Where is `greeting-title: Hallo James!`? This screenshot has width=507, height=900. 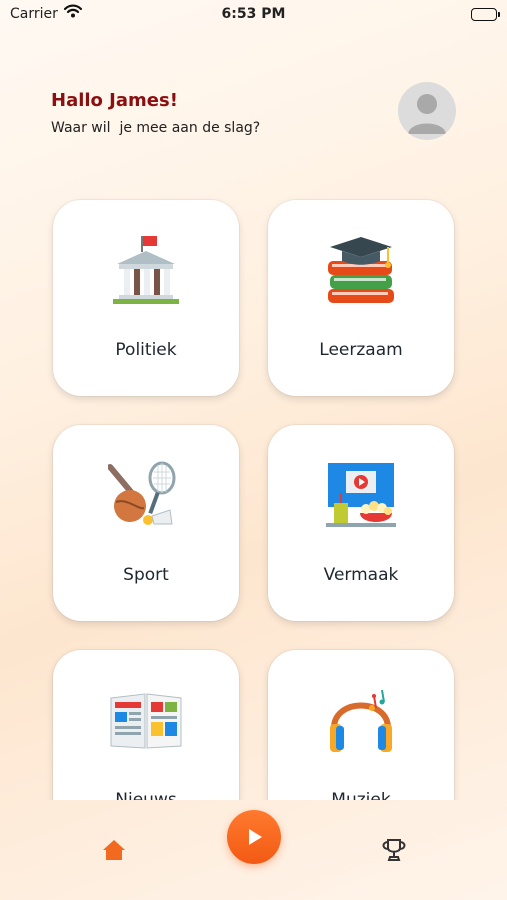
greeting-title: Hallo James! is located at coordinates (114, 100).